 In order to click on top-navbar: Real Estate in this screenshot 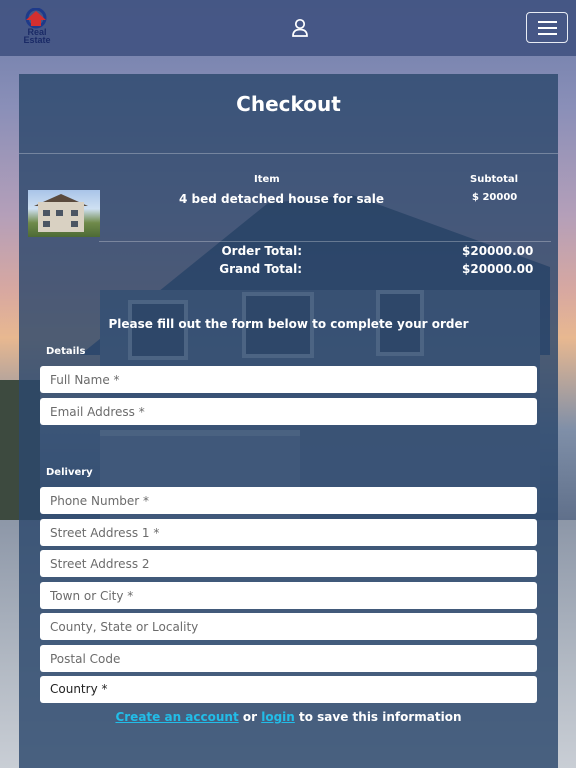, I will do `click(288, 28)`.